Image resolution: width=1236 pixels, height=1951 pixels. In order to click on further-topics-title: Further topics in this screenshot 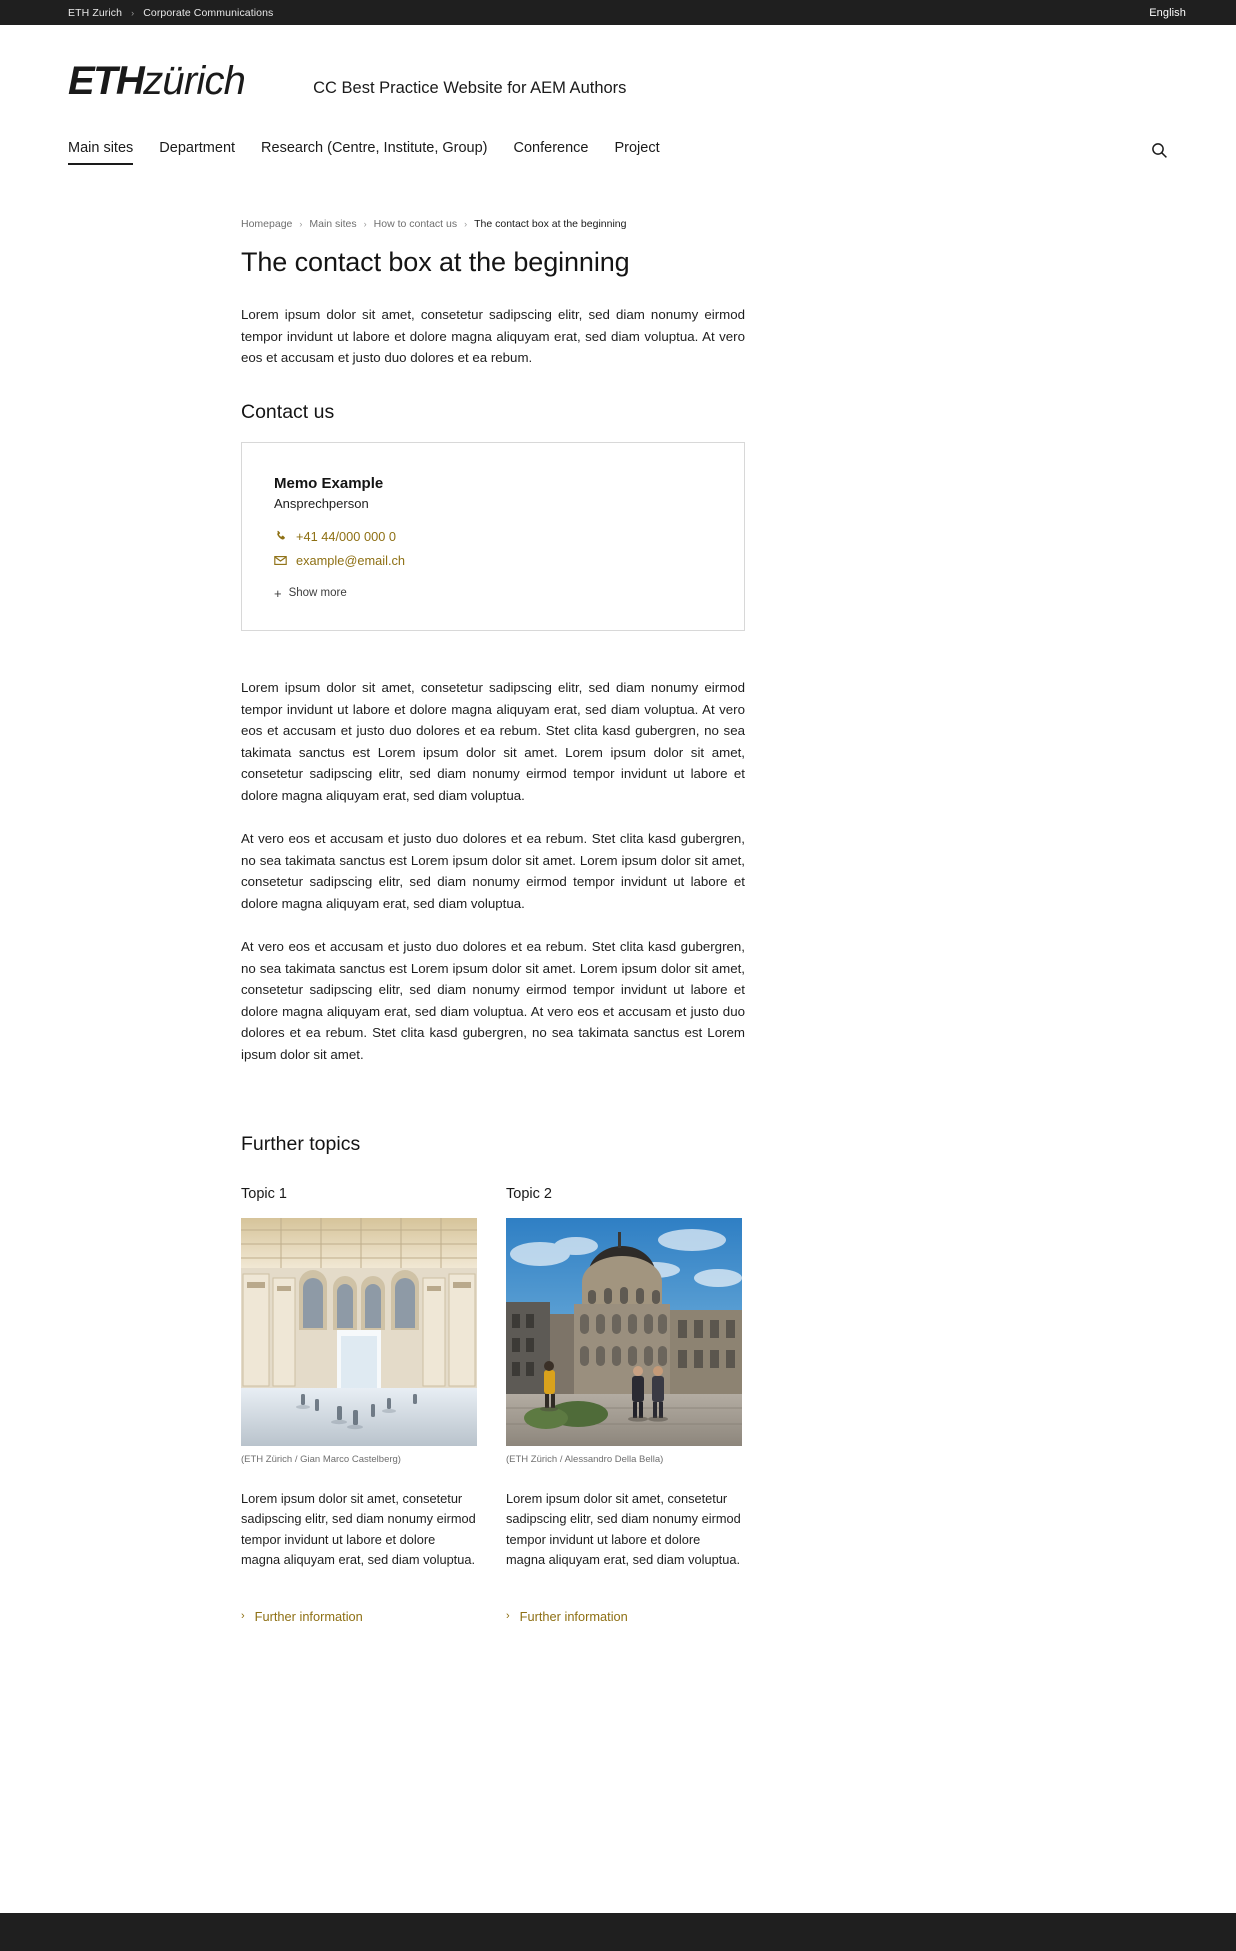, I will do `click(301, 1144)`.